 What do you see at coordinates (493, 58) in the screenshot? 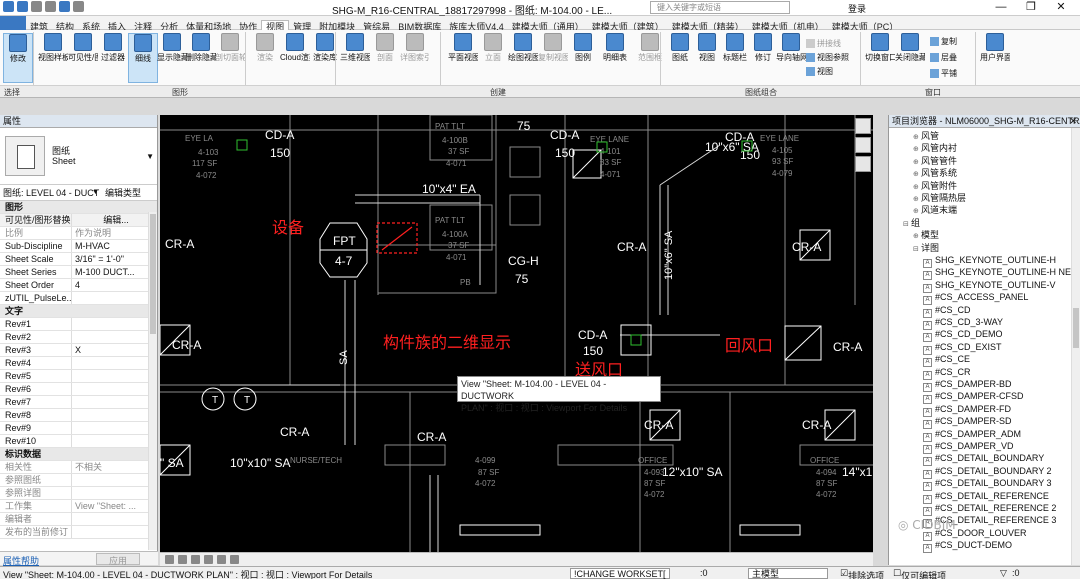
I see `elevation-button: 立面` at bounding box center [493, 58].